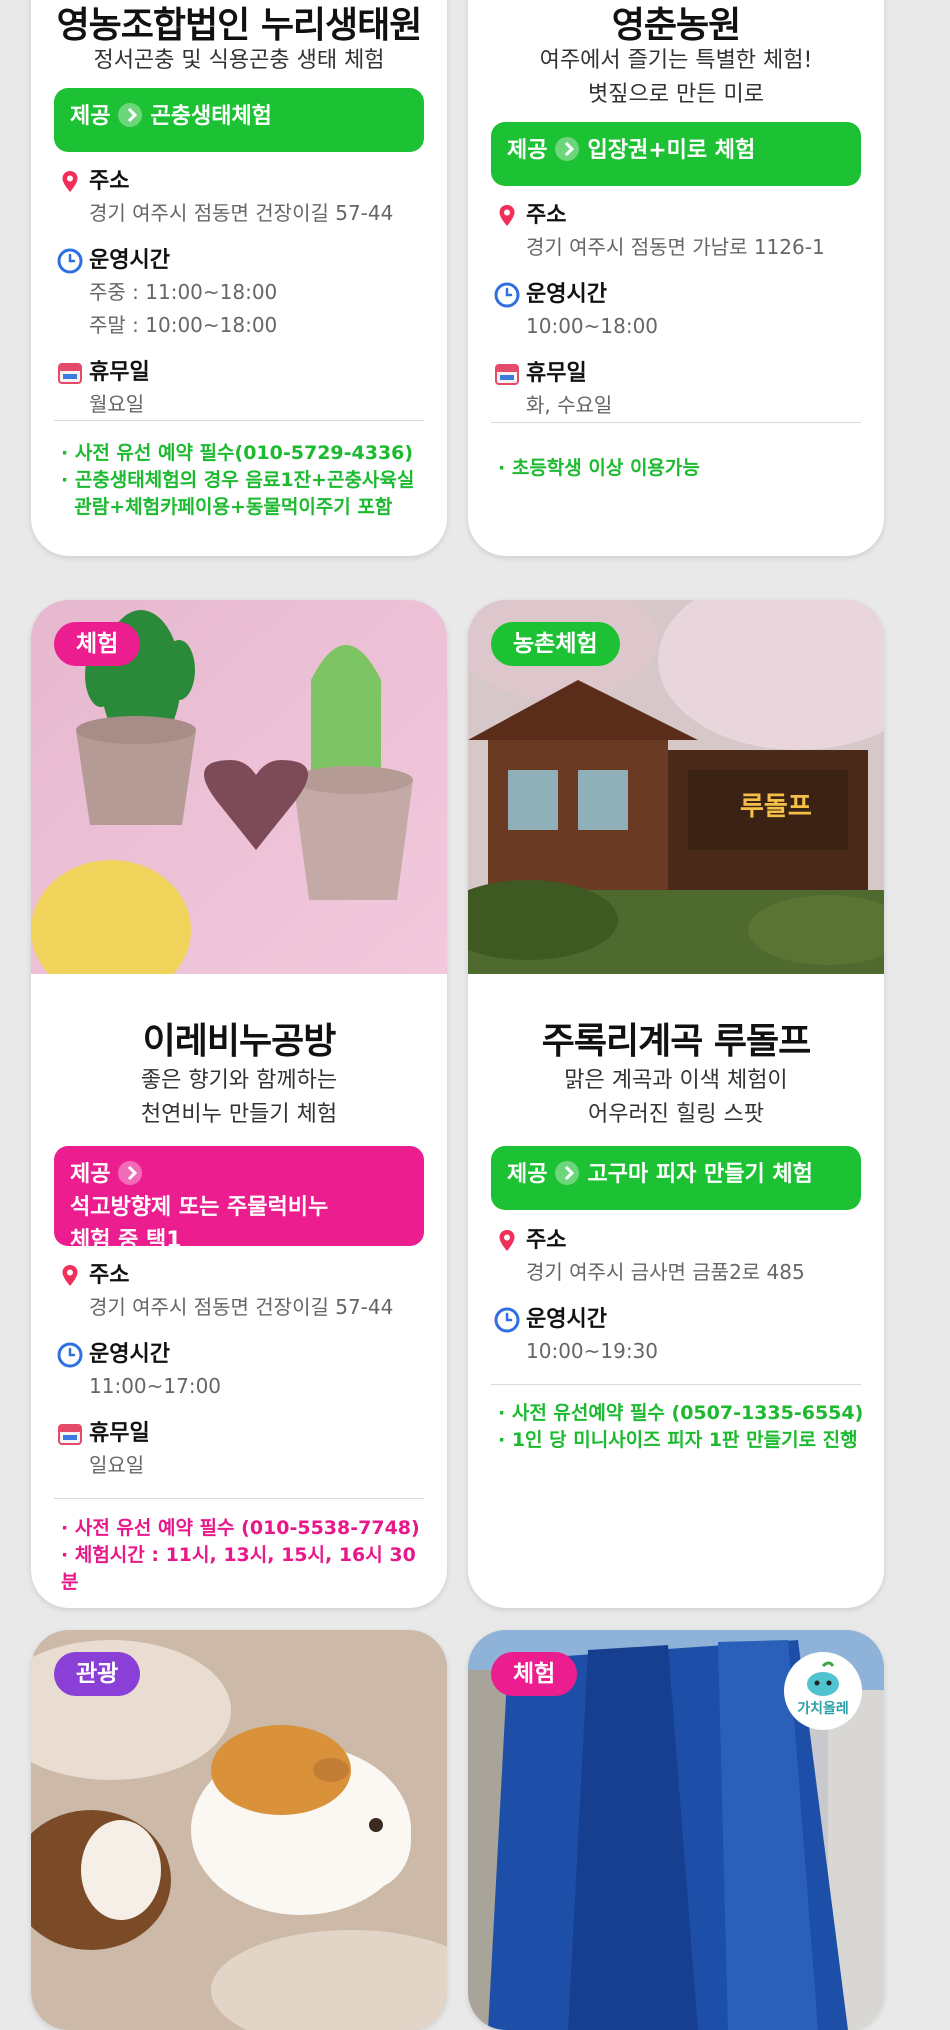 This screenshot has width=950, height=2030. What do you see at coordinates (239, 1371) in the screenshot?
I see `hours-row: 운영시간 11:00~17:00` at bounding box center [239, 1371].